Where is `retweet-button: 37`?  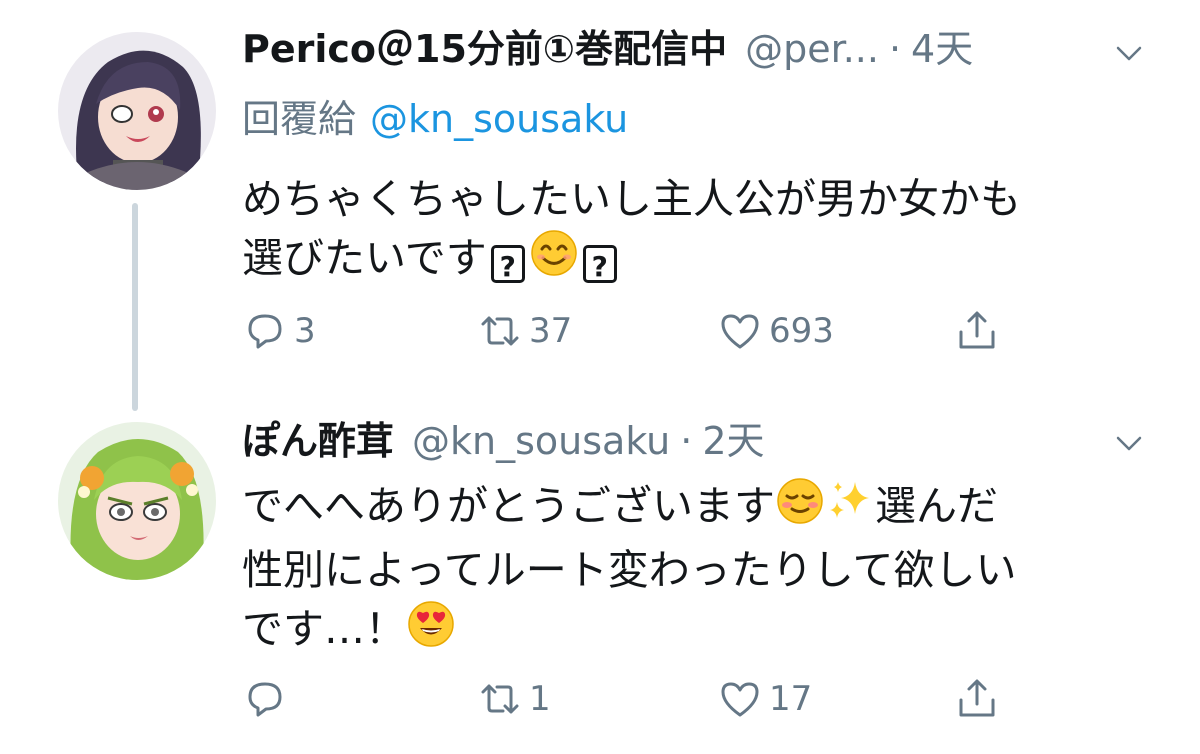 retweet-button: 37 is located at coordinates (524, 331).